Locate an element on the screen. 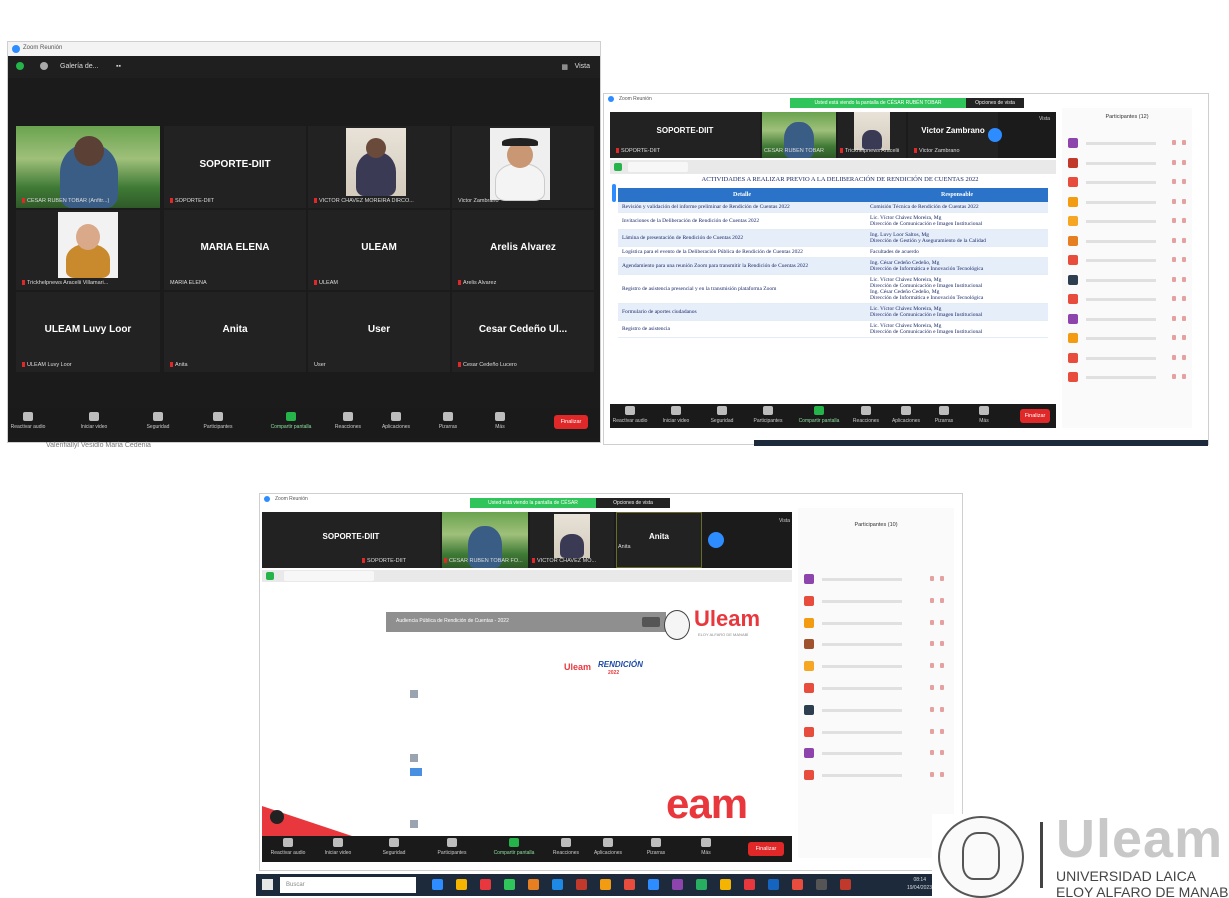  info-icon is located at coordinates (44, 66).